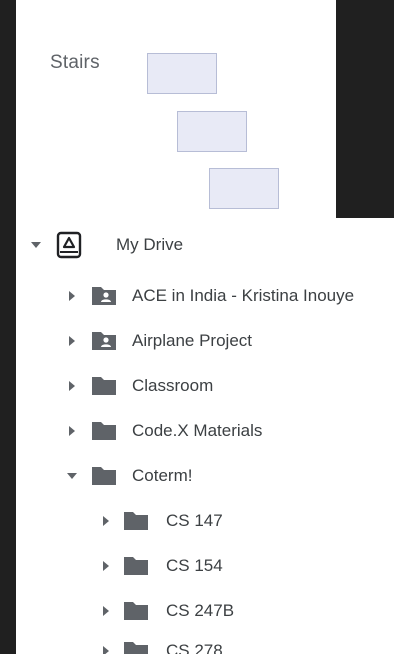 Image resolution: width=394 pixels, height=654 pixels. Describe the element at coordinates (192, 340) in the screenshot. I see `tree-label: Airplane Project` at that location.